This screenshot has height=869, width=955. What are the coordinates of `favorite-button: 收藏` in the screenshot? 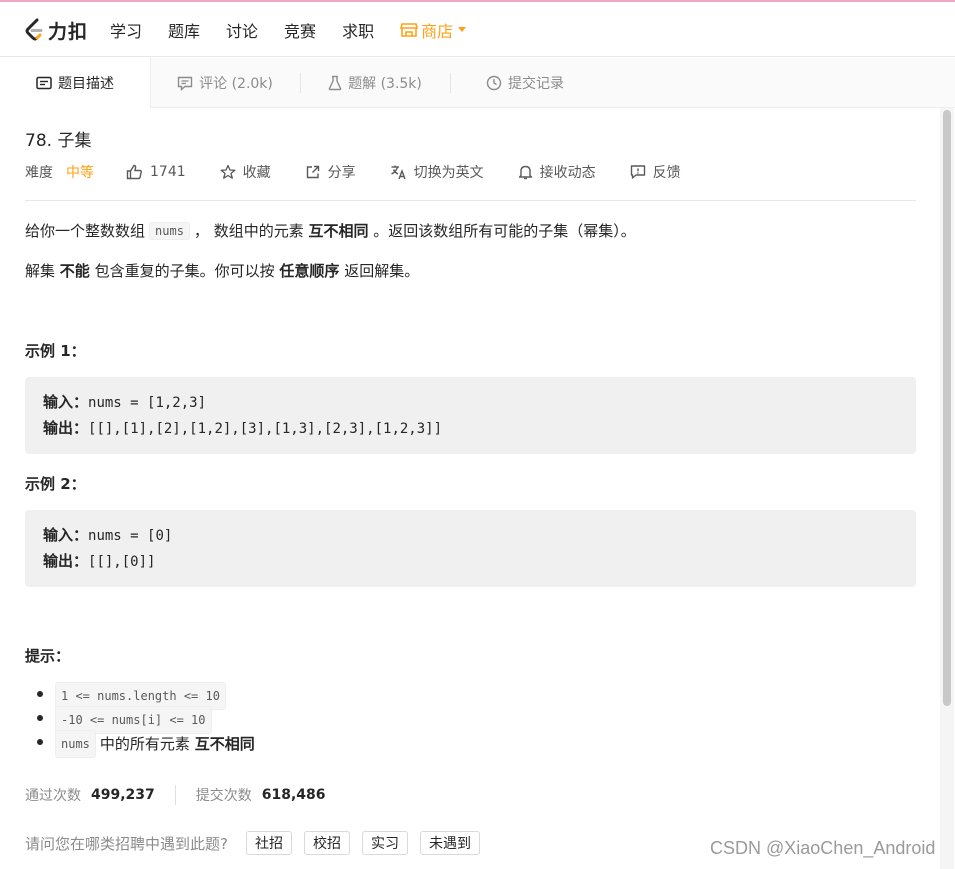 It's located at (245, 172).